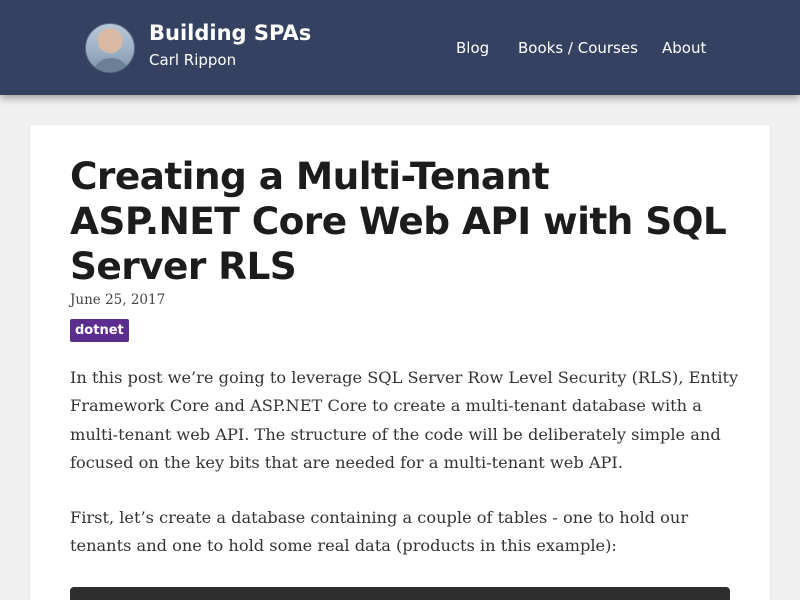  I want to click on nav-about: About, so click(684, 48).